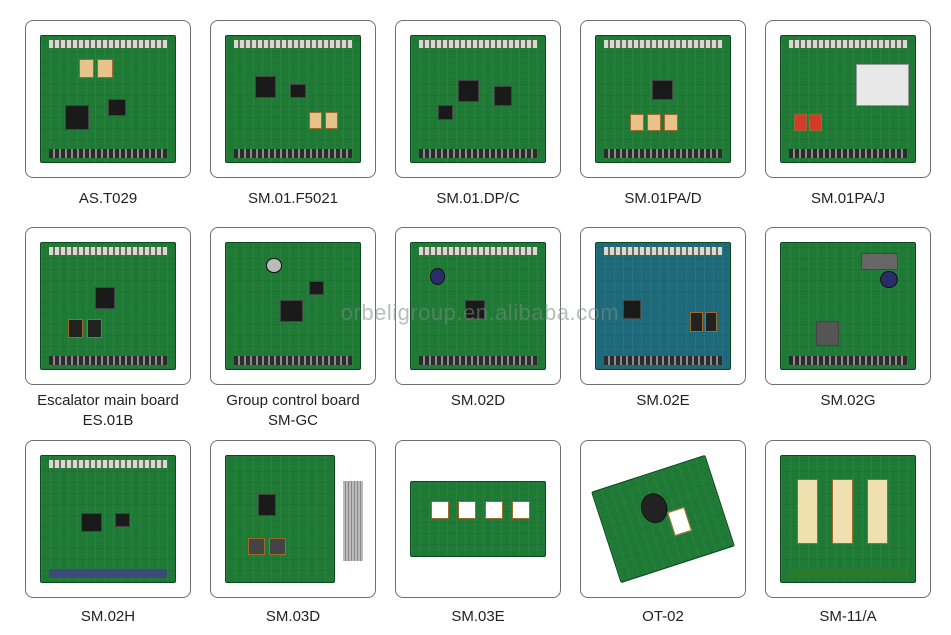  I want to click on product-card-sm-01pa-d, so click(663, 99).